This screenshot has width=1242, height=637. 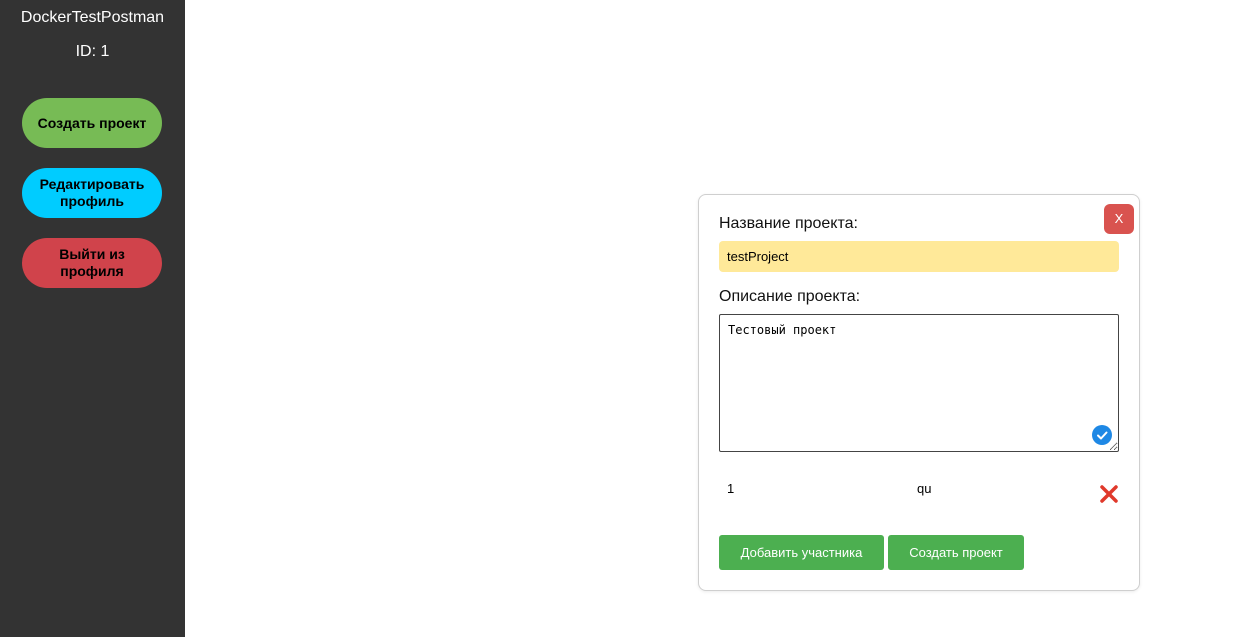 I want to click on submit-create-project-button: Создать проект, so click(x=956, y=552).